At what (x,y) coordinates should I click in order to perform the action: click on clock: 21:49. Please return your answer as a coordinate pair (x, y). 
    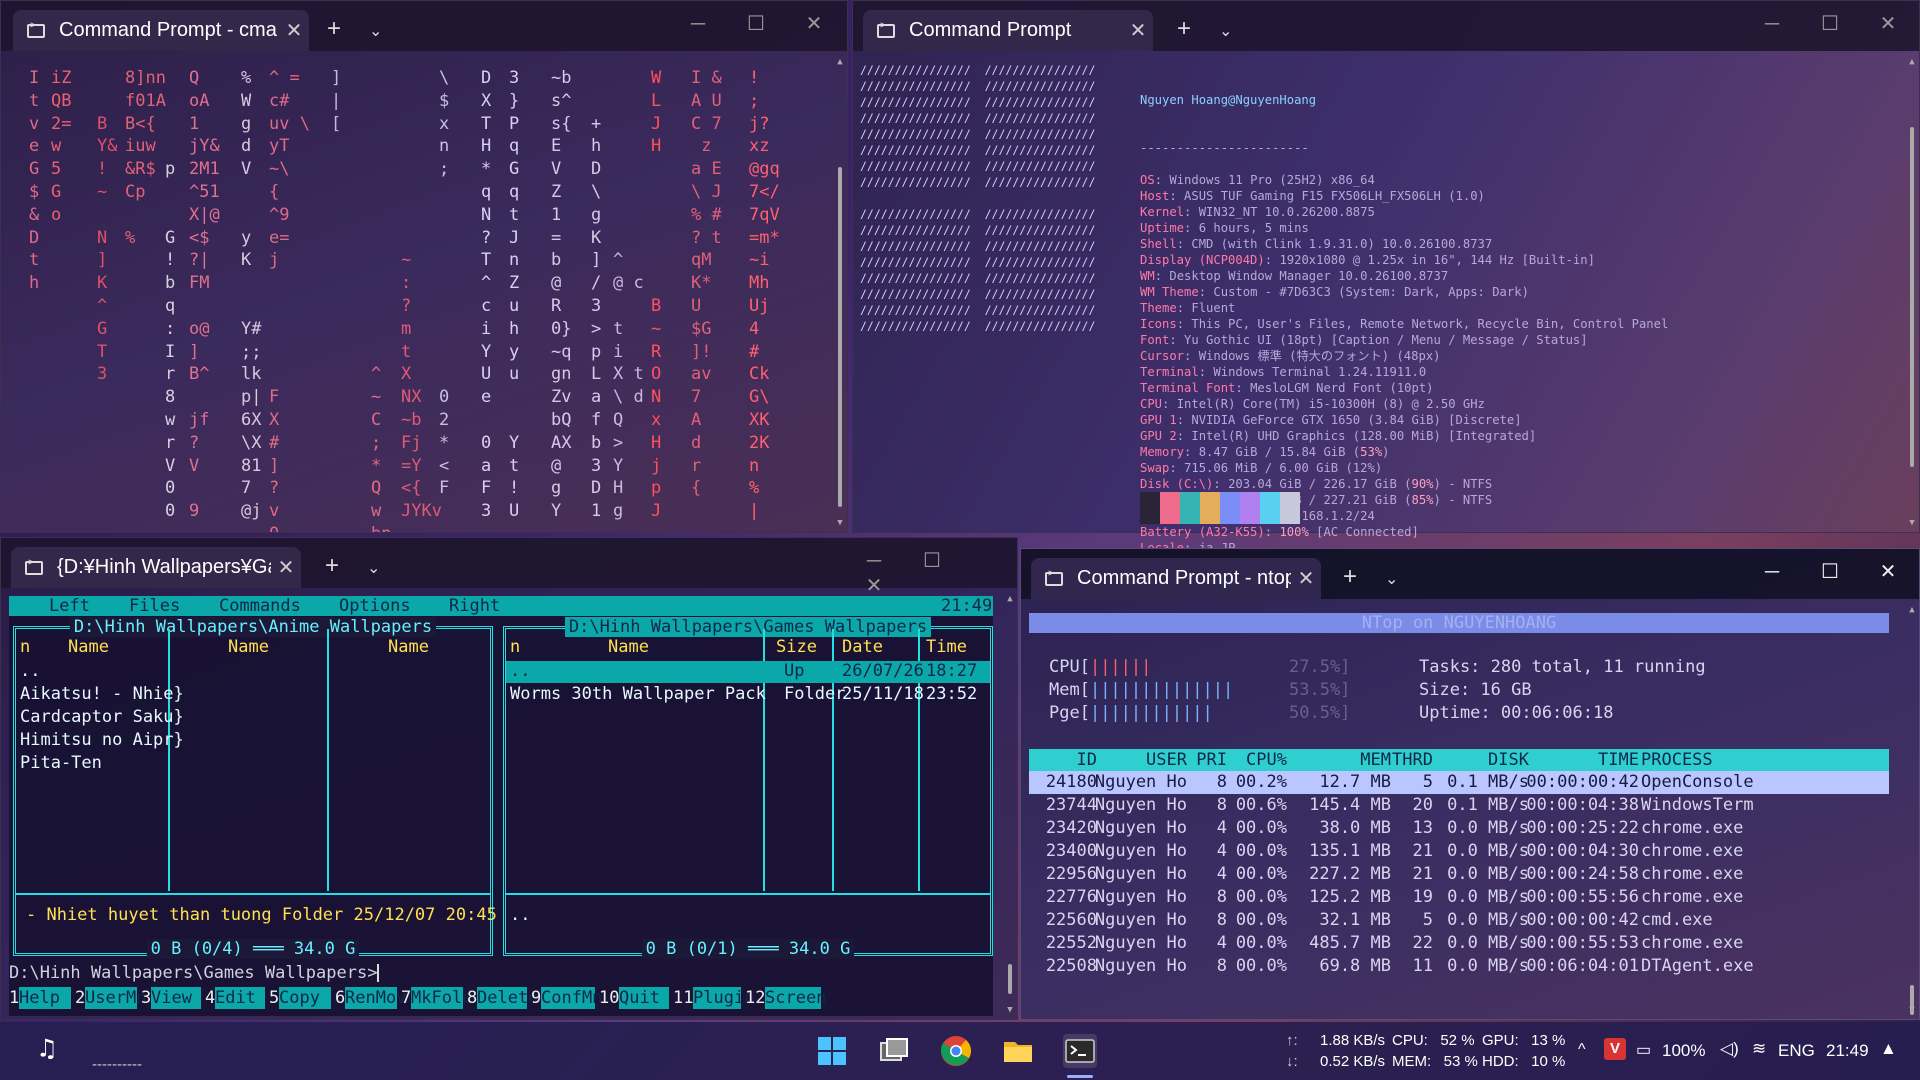
    Looking at the image, I should click on (1847, 1051).